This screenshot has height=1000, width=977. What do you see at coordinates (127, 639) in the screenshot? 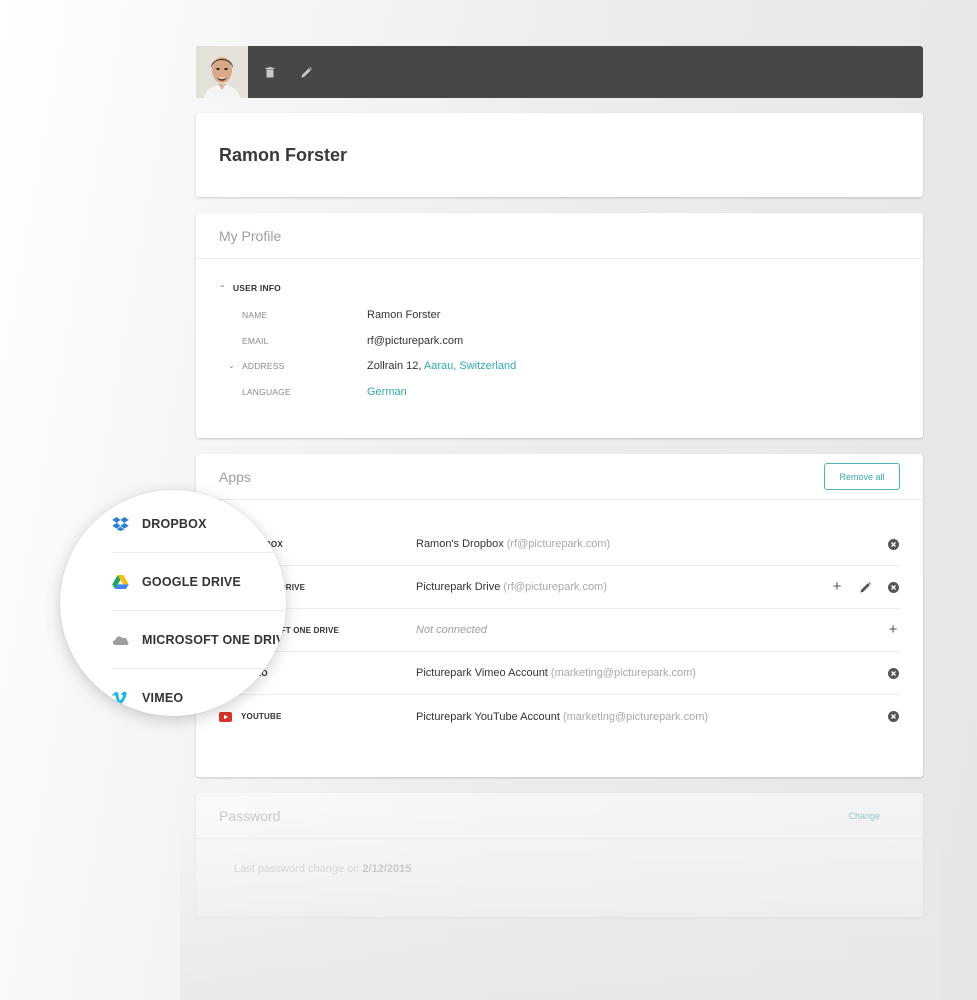
I see `onedrive-icon` at bounding box center [127, 639].